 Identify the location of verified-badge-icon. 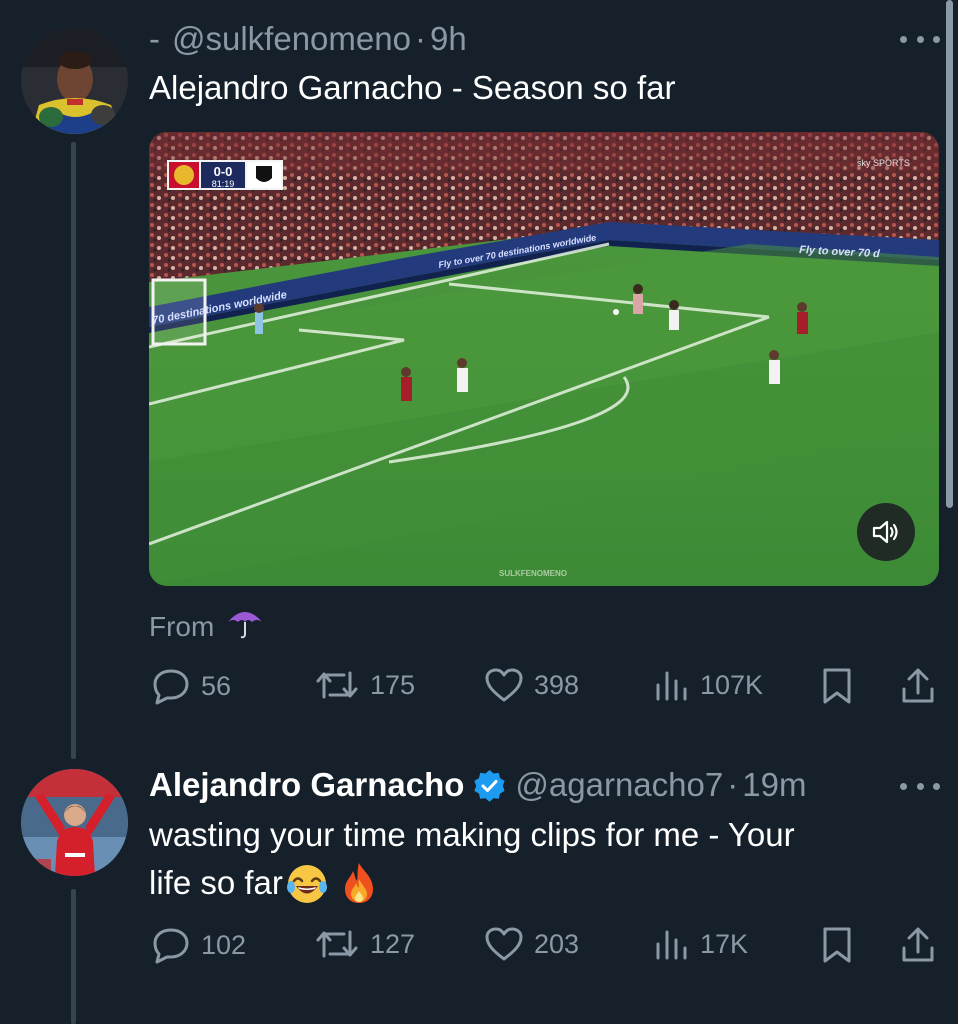
(489, 785).